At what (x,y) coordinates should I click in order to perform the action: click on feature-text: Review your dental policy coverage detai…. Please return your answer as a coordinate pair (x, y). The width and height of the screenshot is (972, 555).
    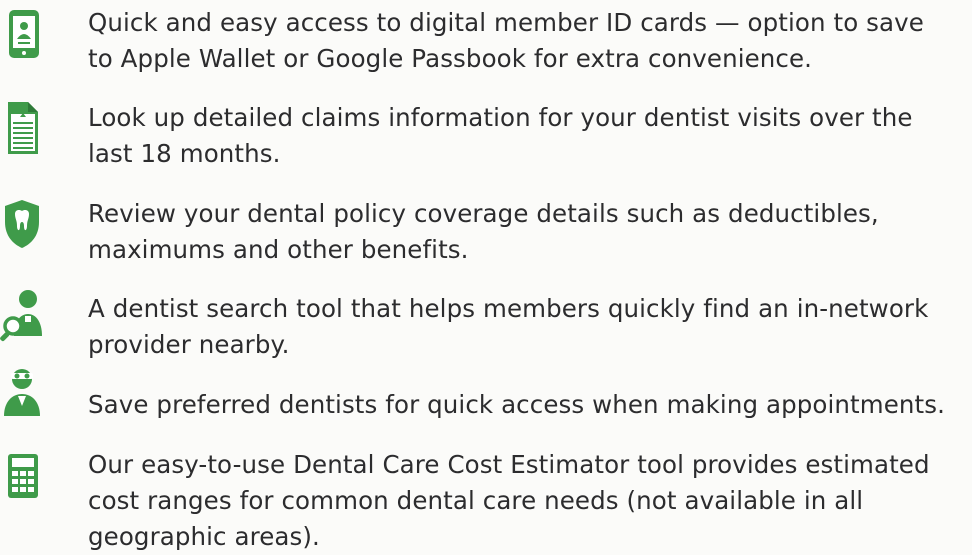
    Looking at the image, I should click on (483, 231).